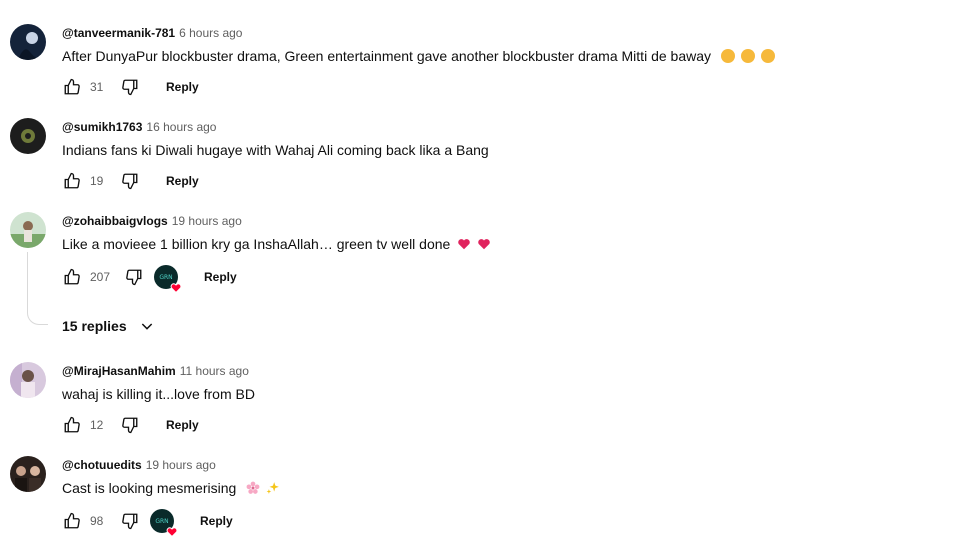 The width and height of the screenshot is (959, 546). What do you see at coordinates (147, 326) in the screenshot?
I see `chevron-down-icon` at bounding box center [147, 326].